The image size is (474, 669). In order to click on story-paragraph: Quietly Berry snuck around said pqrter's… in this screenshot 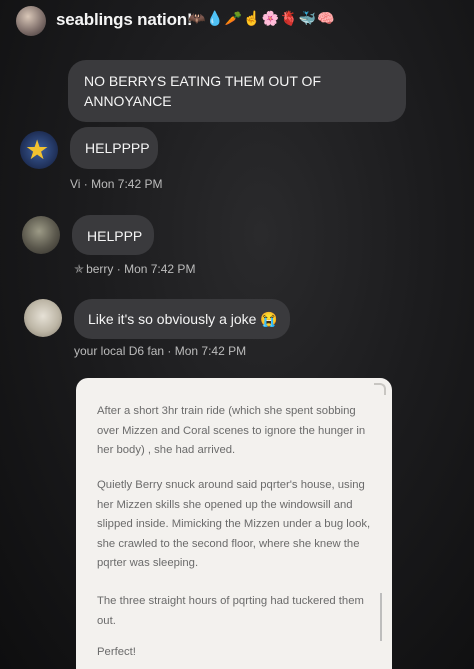, I will do `click(234, 524)`.